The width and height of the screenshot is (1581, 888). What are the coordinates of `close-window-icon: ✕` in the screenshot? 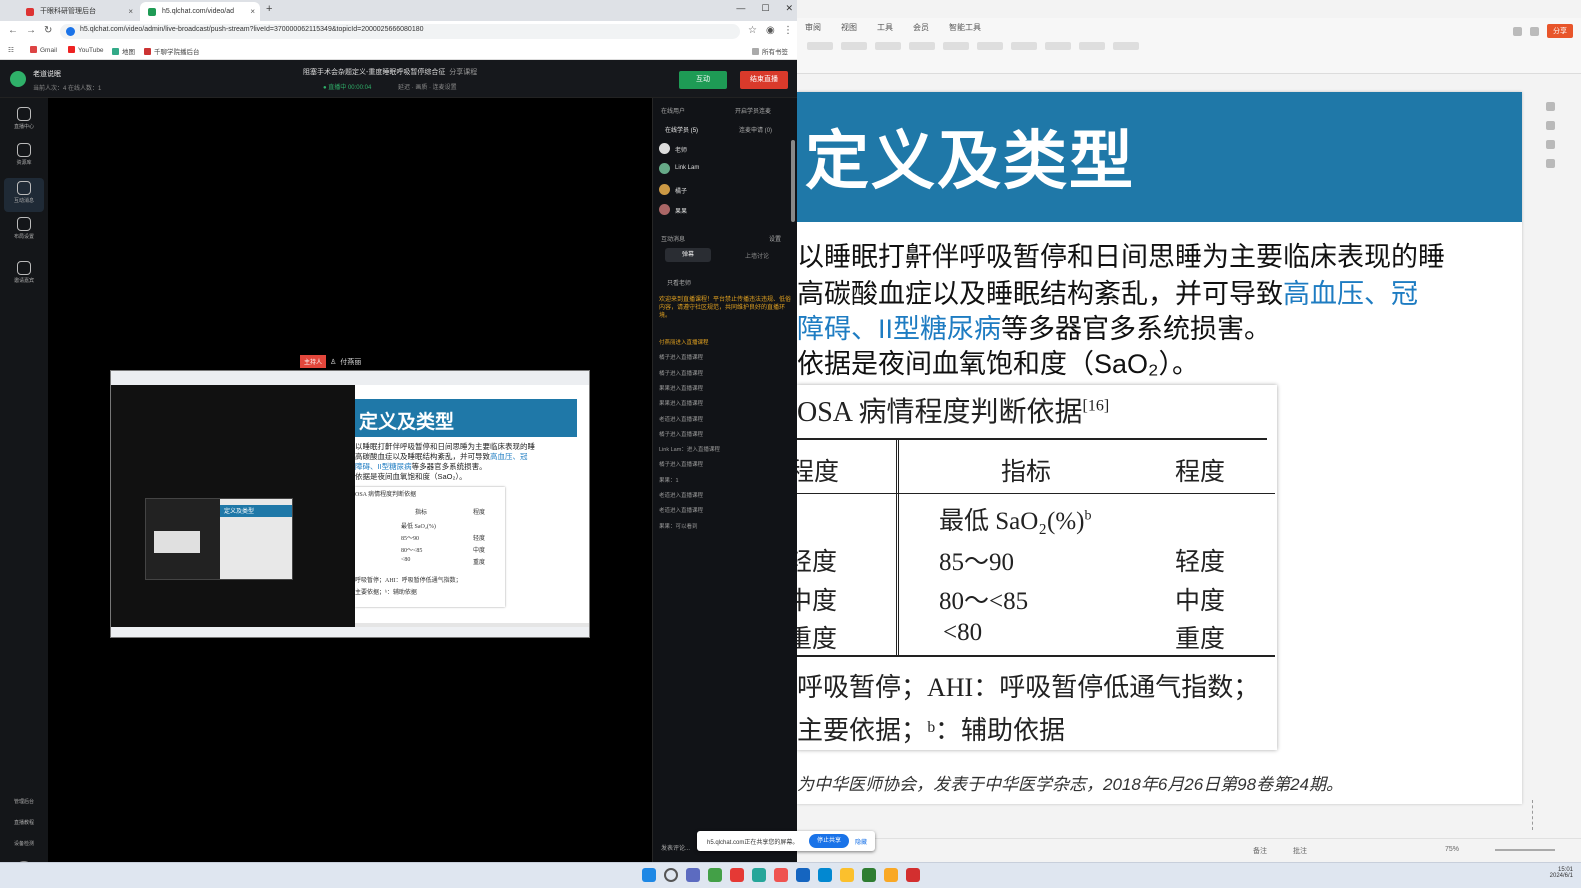 It's located at (789, 8).